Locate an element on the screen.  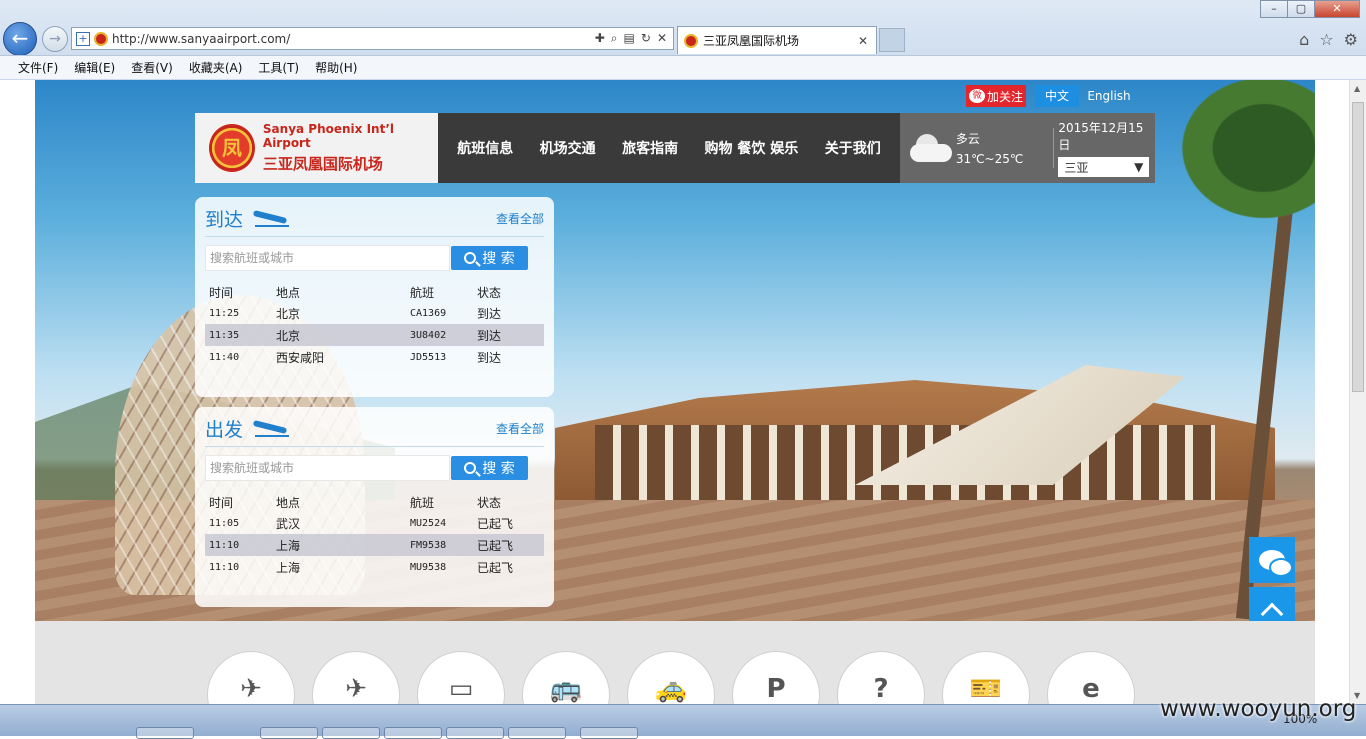
arrival-plane-icon is located at coordinates (271, 219).